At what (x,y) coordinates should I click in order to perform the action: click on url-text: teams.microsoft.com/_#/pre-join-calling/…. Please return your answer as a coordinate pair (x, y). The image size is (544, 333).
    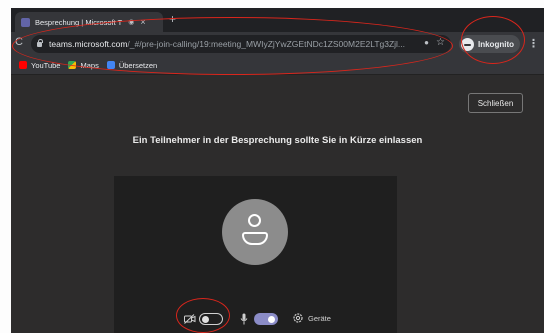
    Looking at the image, I should click on (227, 44).